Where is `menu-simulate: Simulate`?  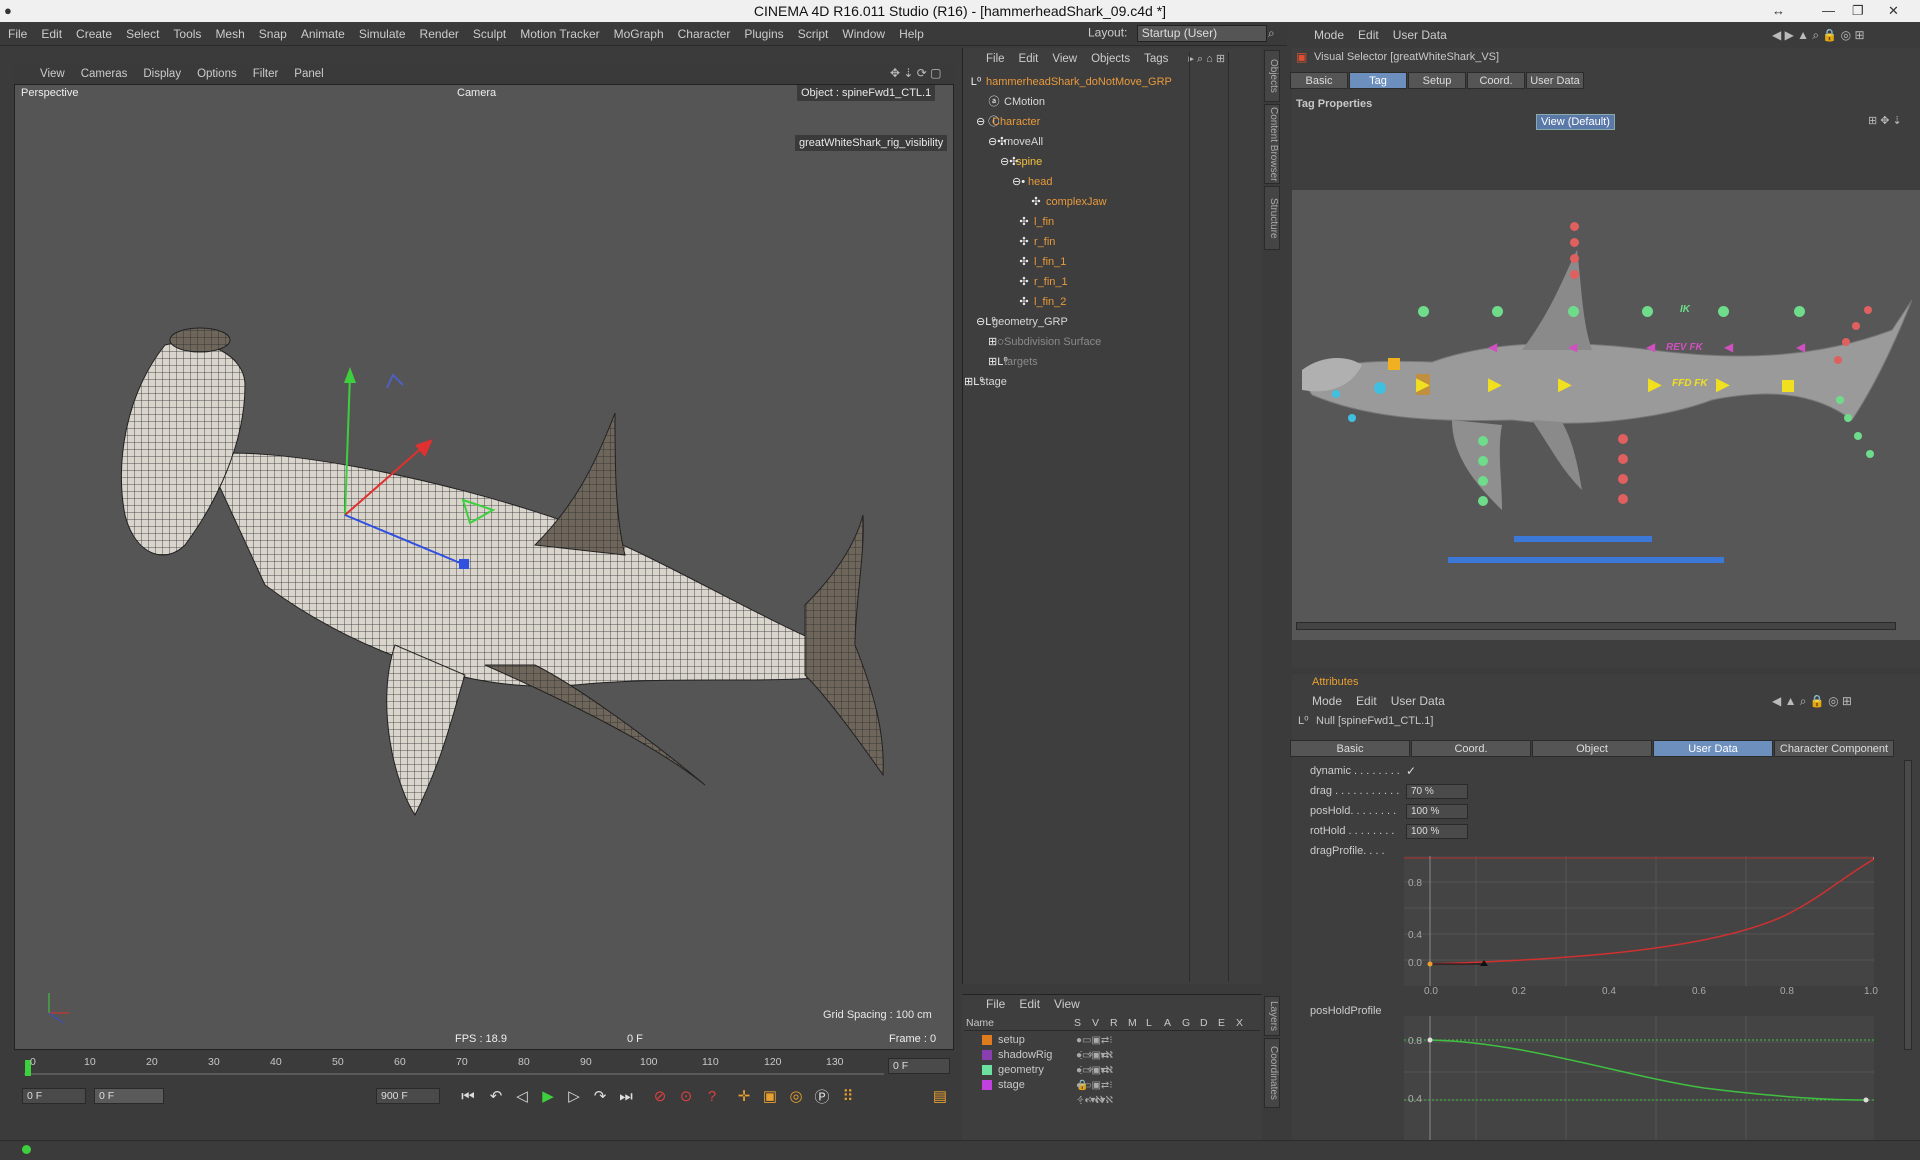
menu-simulate: Simulate is located at coordinates (382, 34).